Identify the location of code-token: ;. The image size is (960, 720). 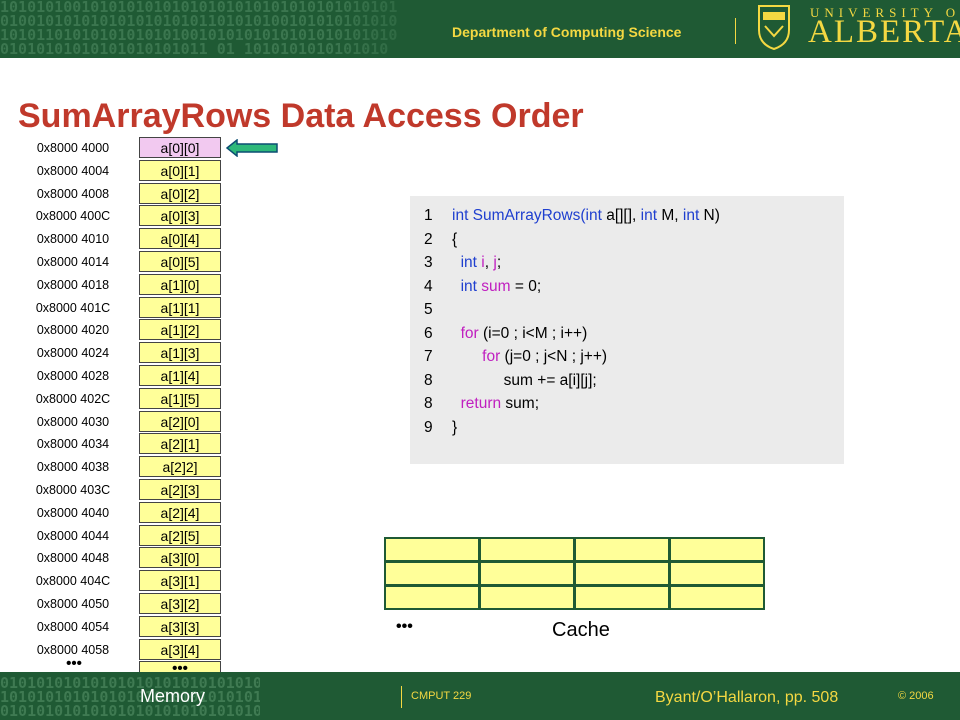
(499, 262).